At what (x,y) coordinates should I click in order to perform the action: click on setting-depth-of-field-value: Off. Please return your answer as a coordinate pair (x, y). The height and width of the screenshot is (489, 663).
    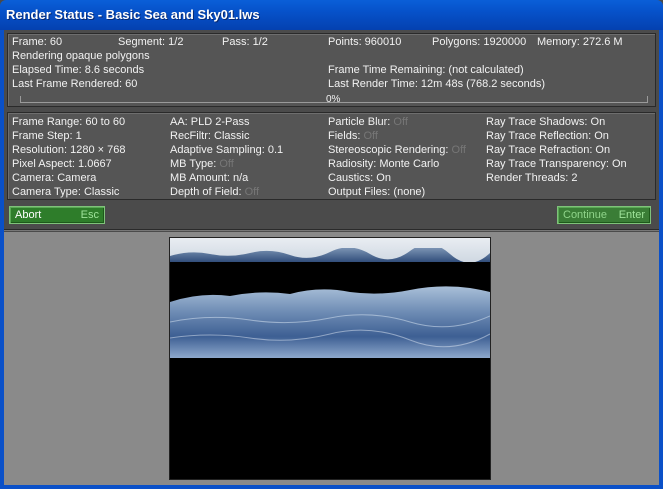
    Looking at the image, I should click on (252, 192).